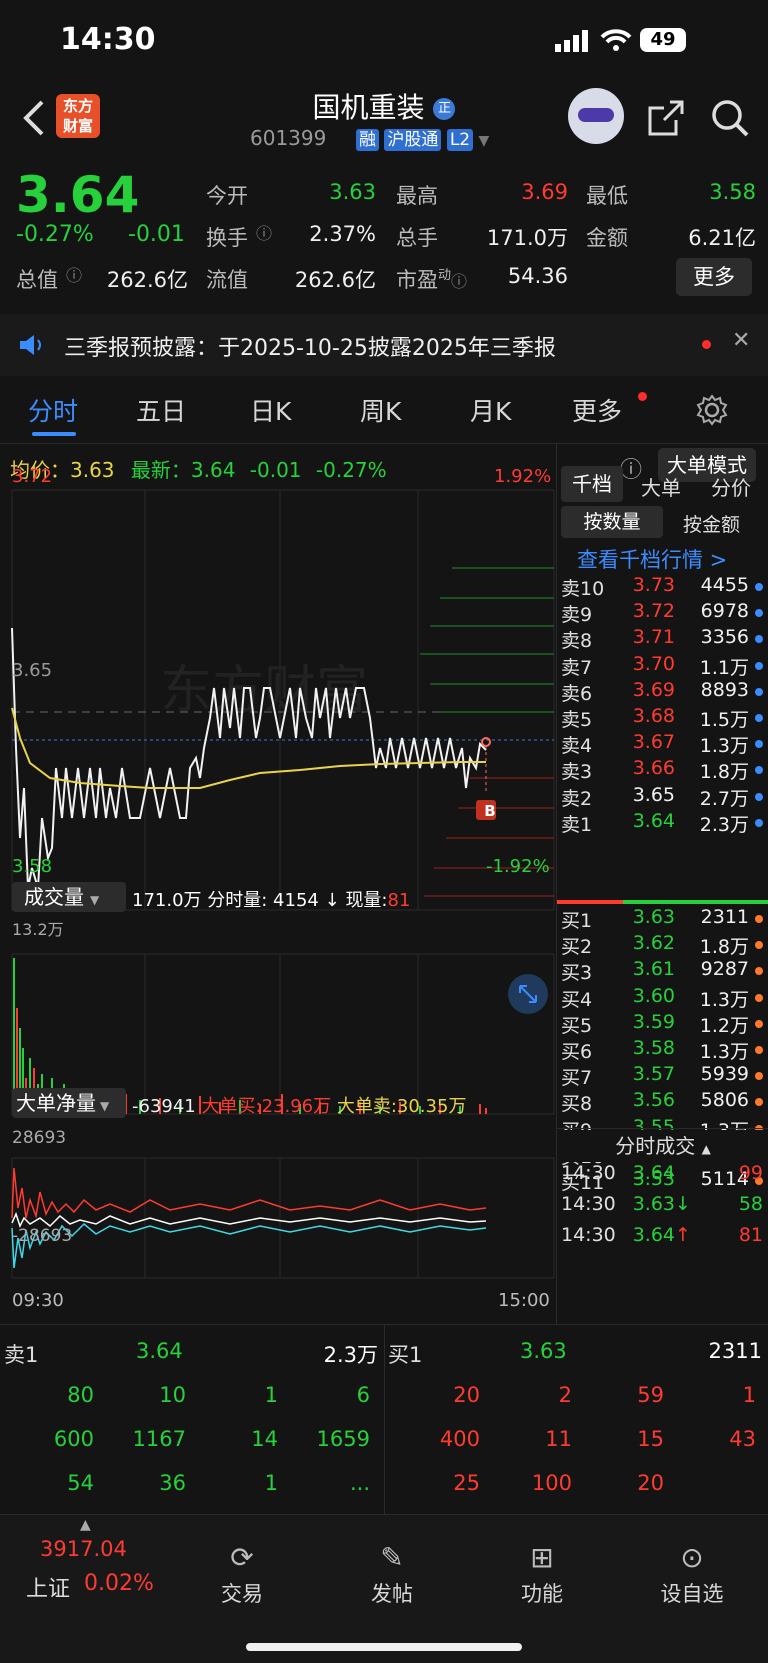  Describe the element at coordinates (653, 1204) in the screenshot. I see `trade-price: 3.63` at that location.